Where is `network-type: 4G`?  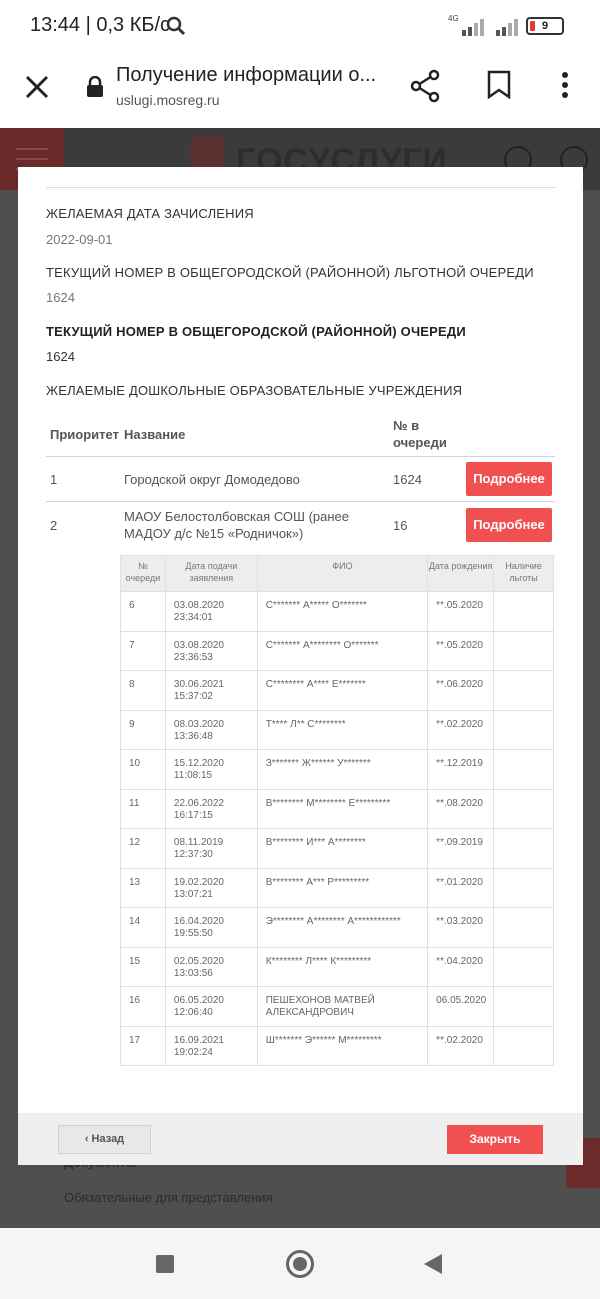
network-type: 4G is located at coordinates (453, 18).